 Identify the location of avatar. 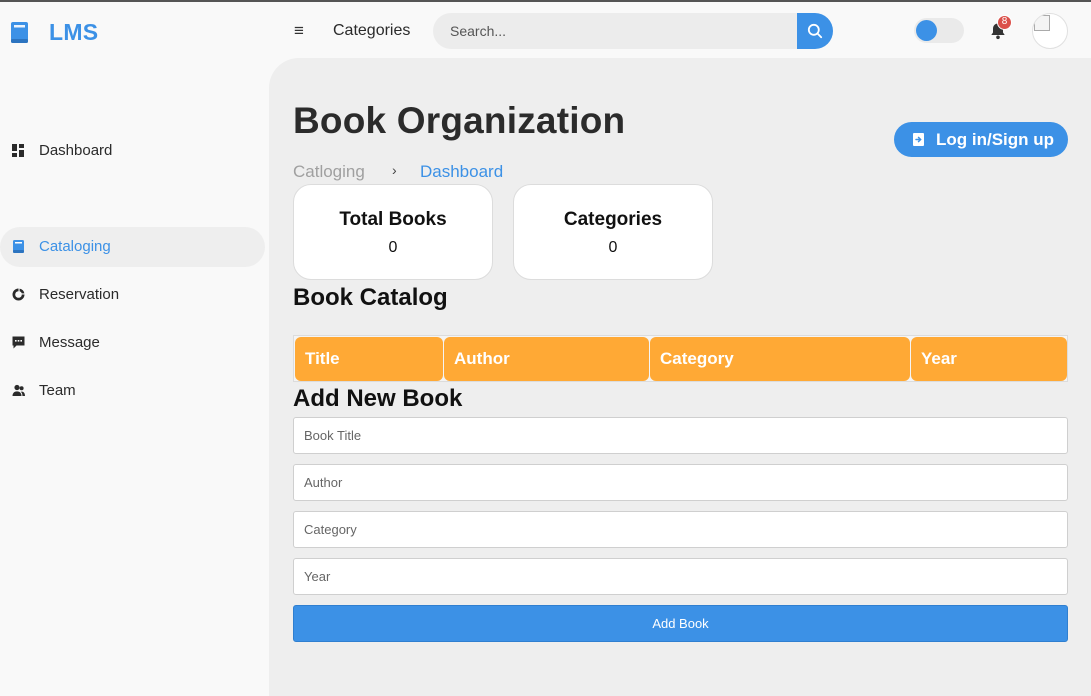
(1050, 31).